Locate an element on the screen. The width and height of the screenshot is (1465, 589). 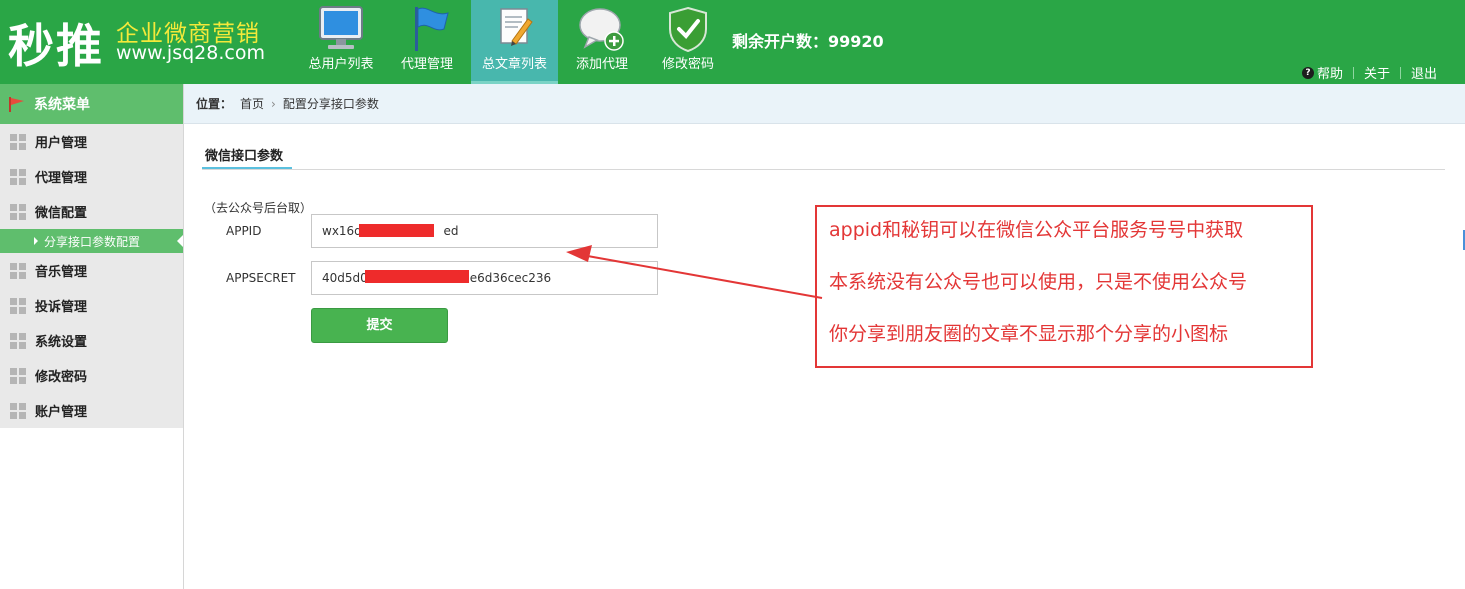
sidebar-subitem-share-config: 分享接口参数配置 is located at coordinates (91, 241).